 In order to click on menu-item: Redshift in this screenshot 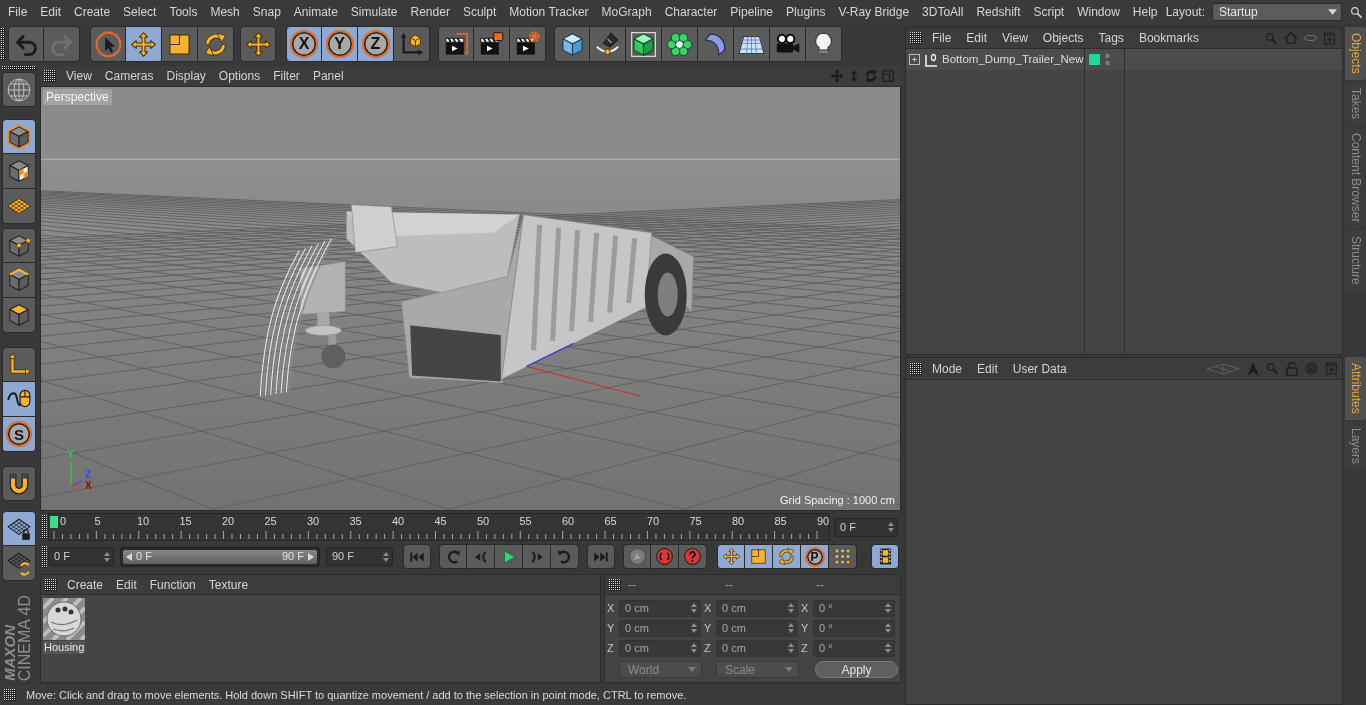, I will do `click(998, 12)`.